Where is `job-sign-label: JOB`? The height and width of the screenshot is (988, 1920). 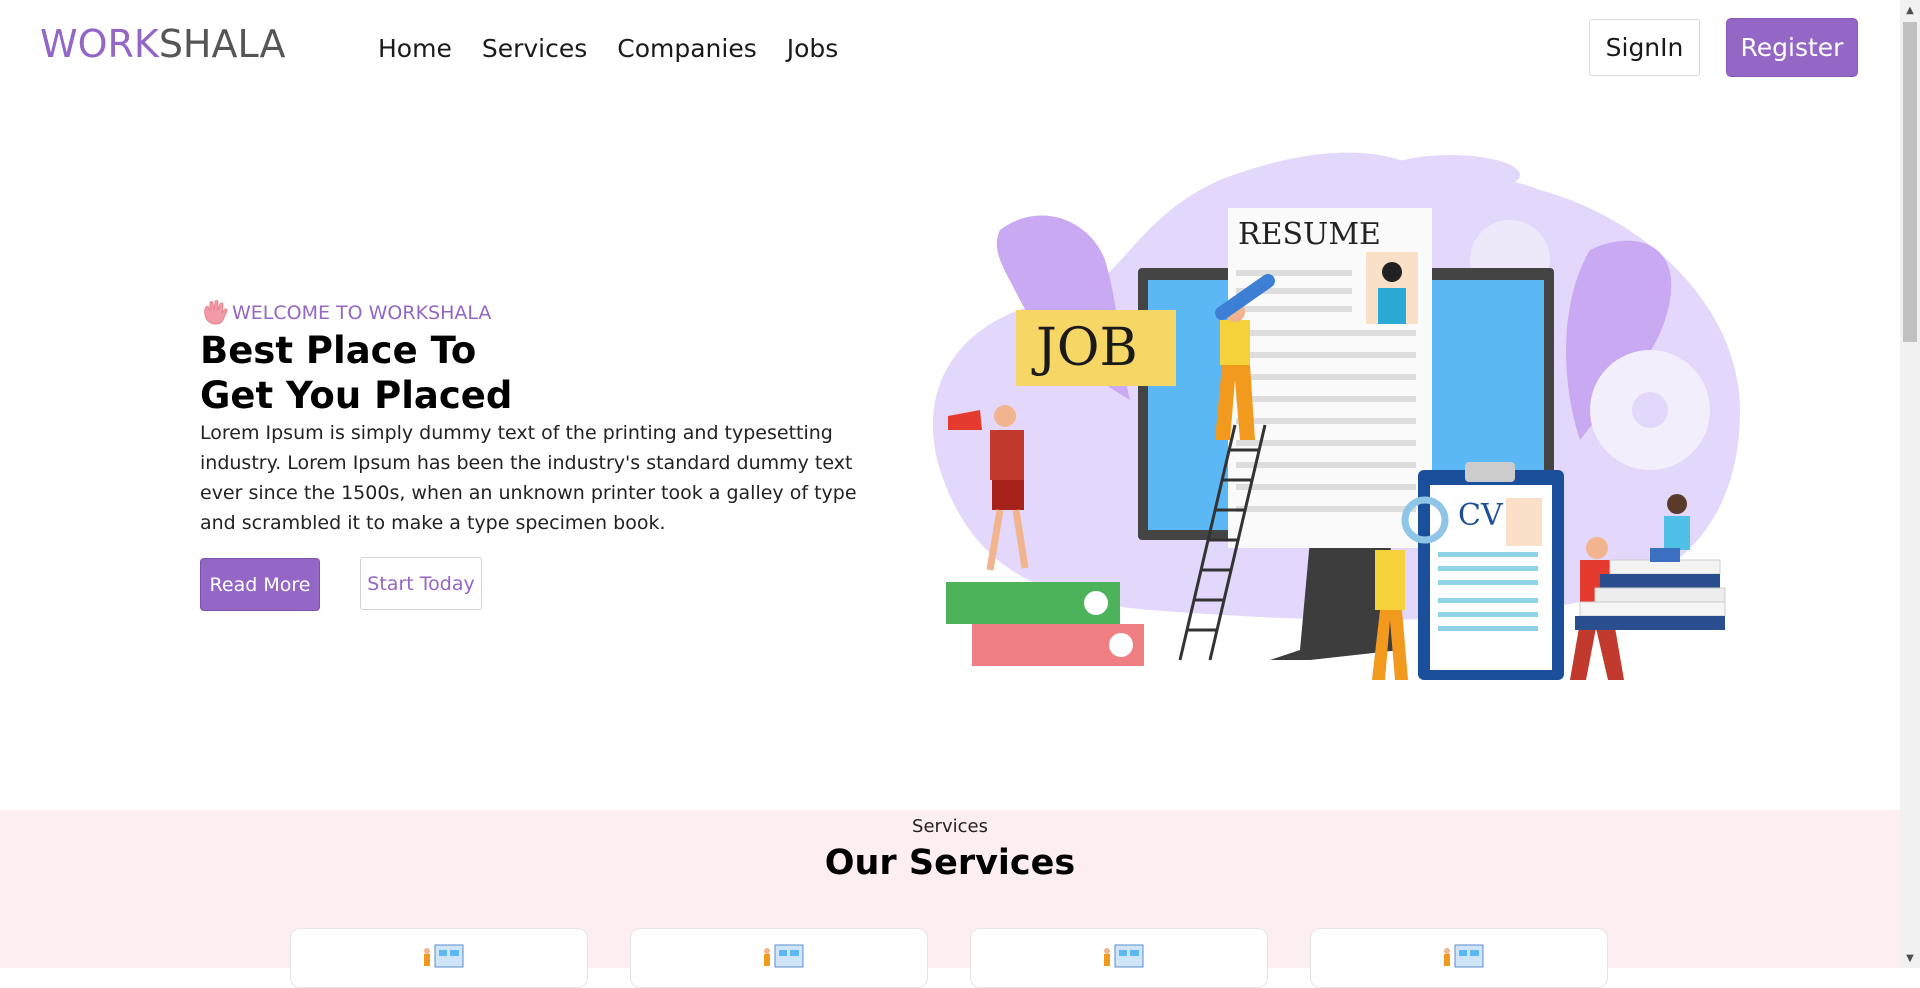 job-sign-label: JOB is located at coordinates (1084, 348).